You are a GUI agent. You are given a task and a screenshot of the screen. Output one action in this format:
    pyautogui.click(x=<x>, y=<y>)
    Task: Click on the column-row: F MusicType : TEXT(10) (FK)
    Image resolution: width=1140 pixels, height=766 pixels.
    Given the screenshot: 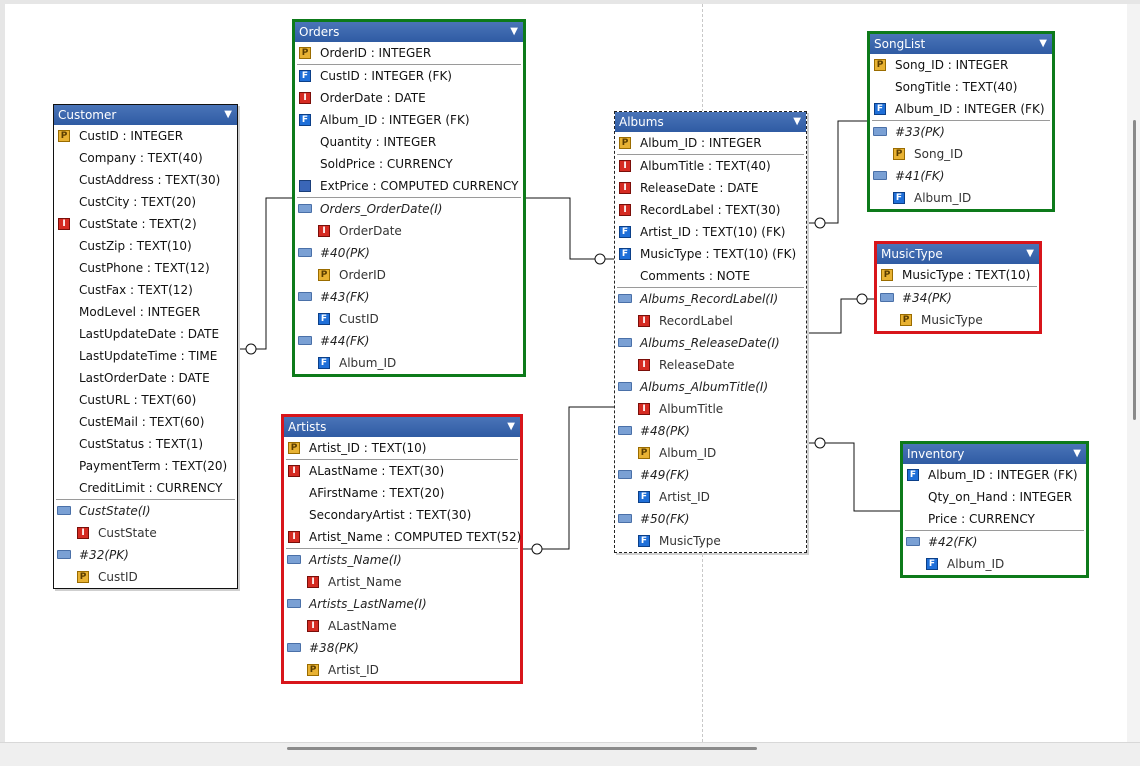 What is the action you would take?
    pyautogui.click(x=710, y=254)
    